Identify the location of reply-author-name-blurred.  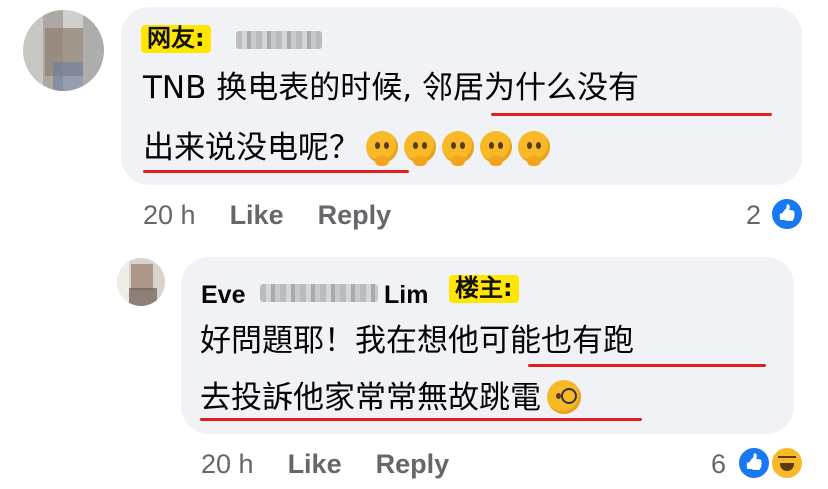
(319, 293).